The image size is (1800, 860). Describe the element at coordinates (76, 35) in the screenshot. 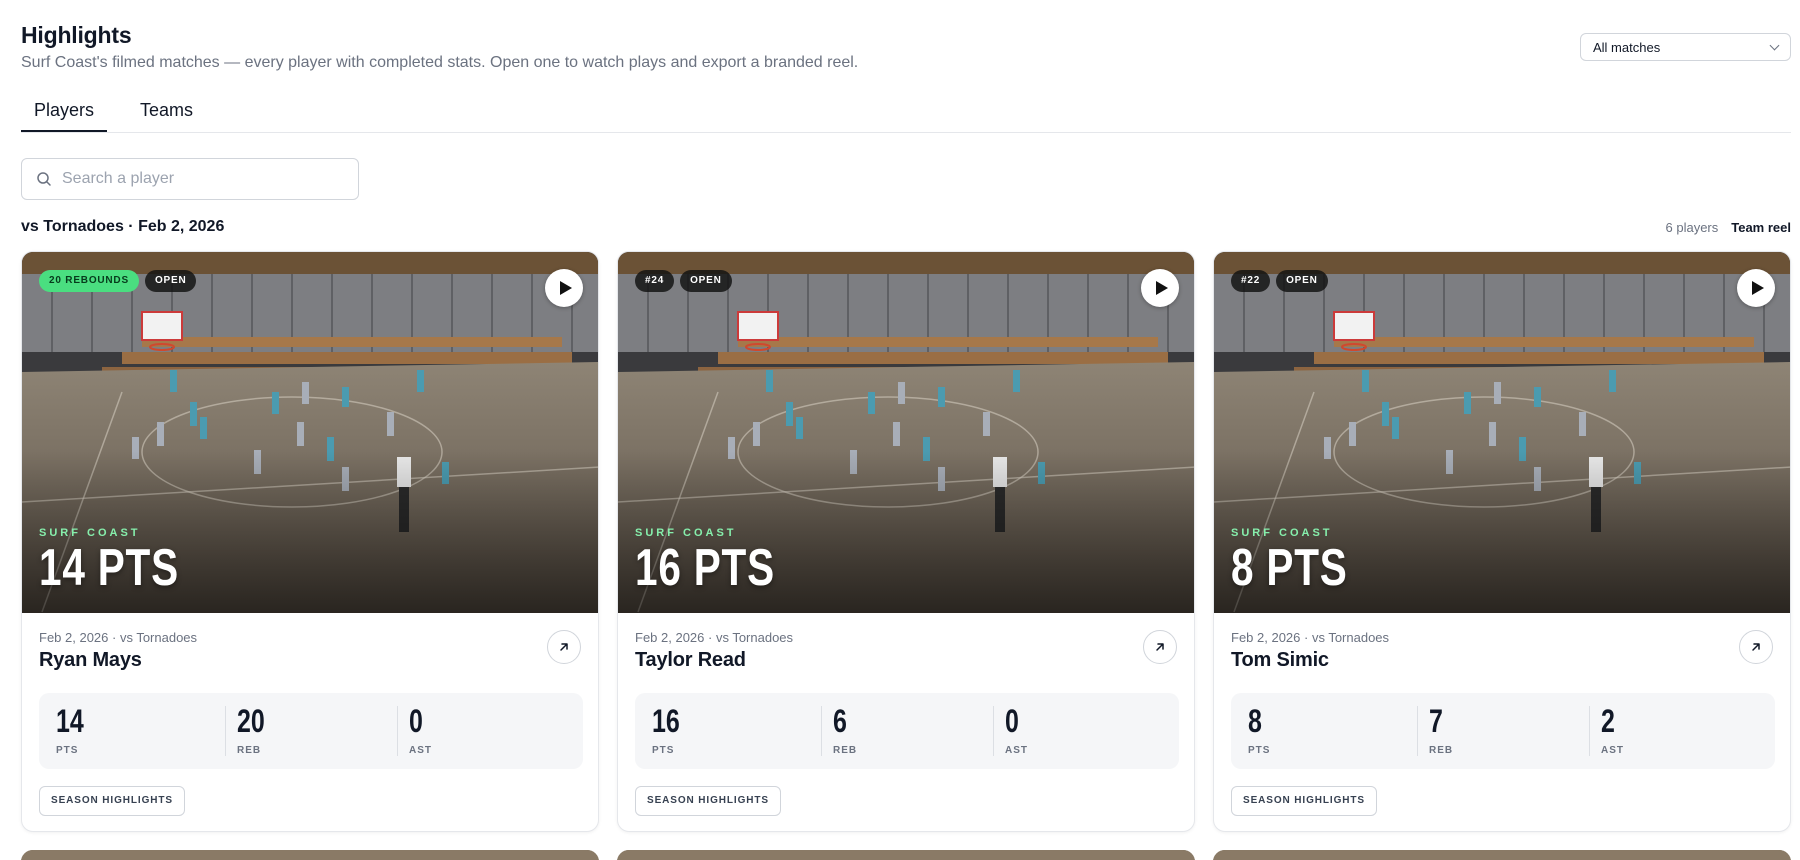

I see `page-title: Highlights` at that location.